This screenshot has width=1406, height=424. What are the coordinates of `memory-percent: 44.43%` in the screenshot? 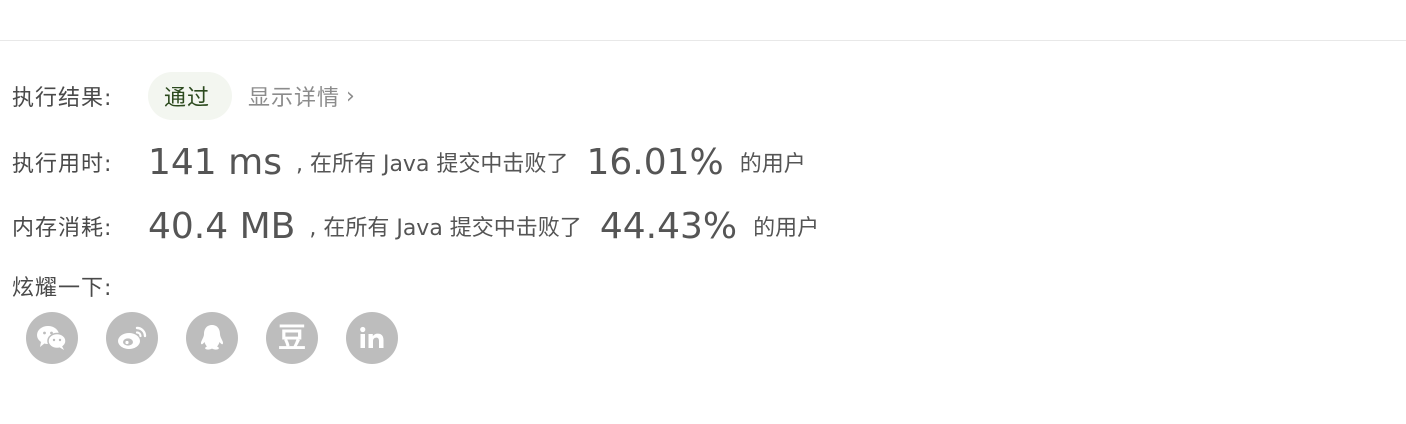 It's located at (668, 226).